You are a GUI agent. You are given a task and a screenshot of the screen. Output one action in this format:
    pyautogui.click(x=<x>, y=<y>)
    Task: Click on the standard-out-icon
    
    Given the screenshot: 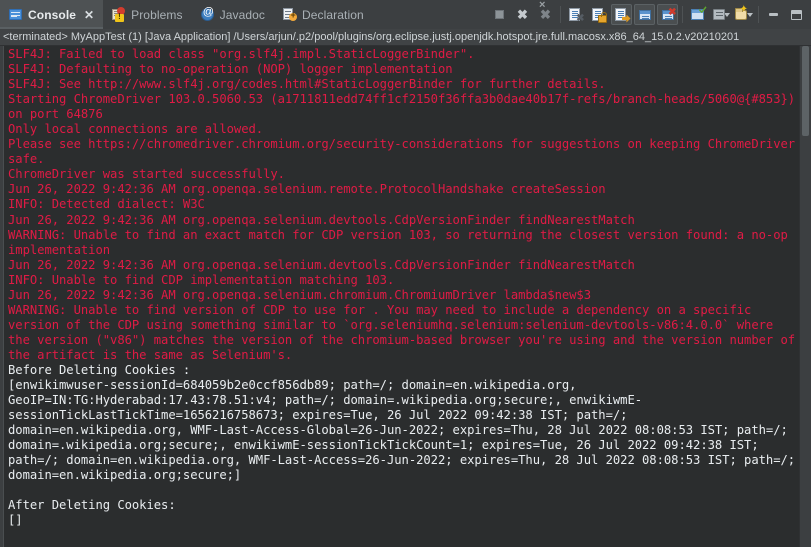 What is the action you would take?
    pyautogui.click(x=645, y=15)
    